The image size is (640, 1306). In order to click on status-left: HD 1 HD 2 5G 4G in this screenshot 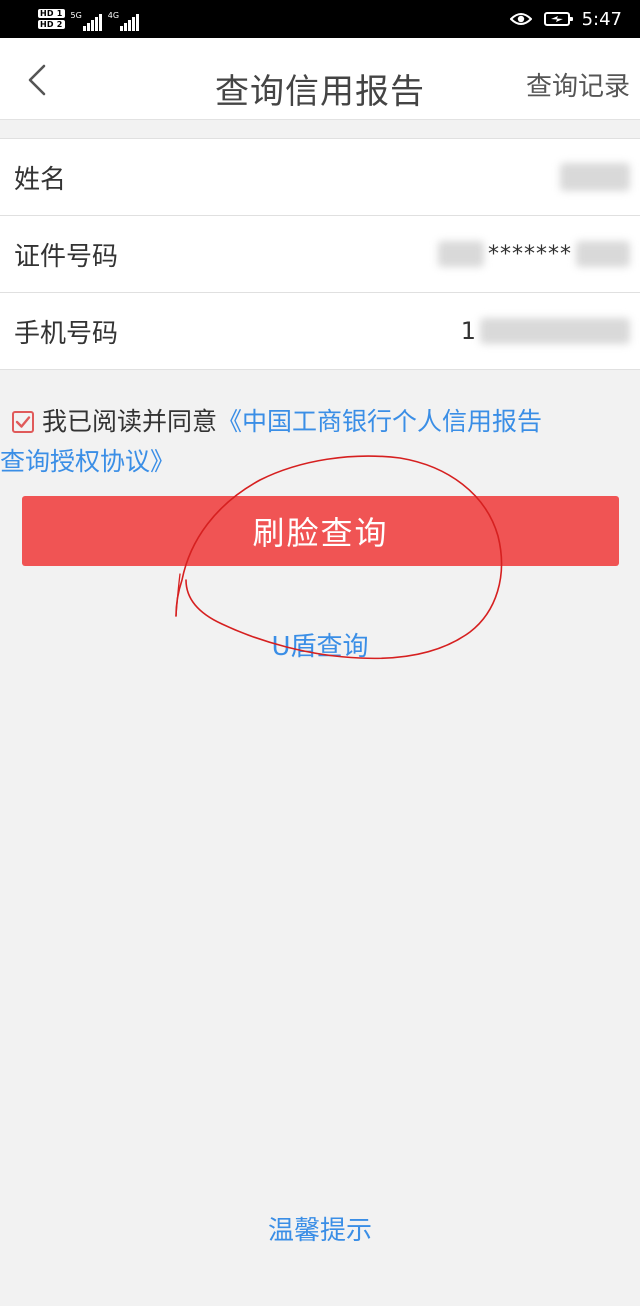, I will do `click(89, 19)`.